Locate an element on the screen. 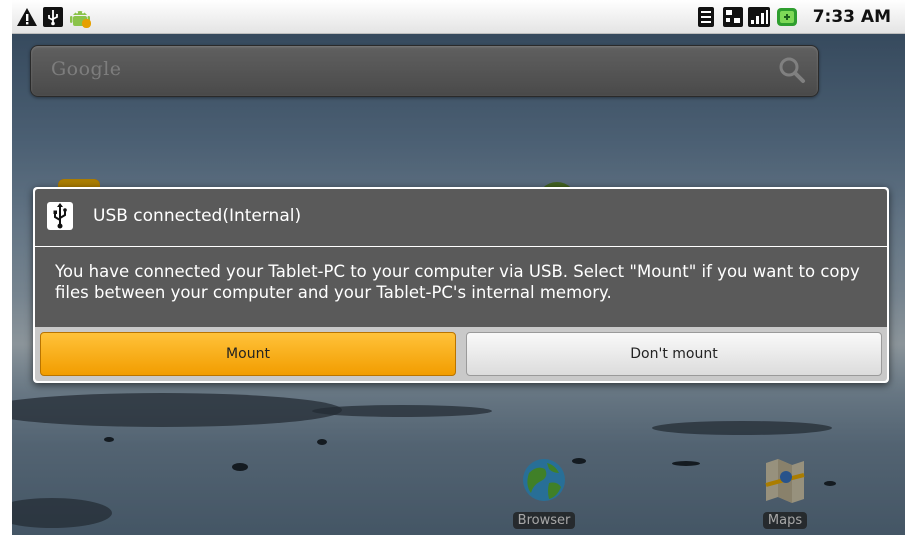 This screenshot has width=905, height=535. dont-mount-button: Don't mount is located at coordinates (674, 354).